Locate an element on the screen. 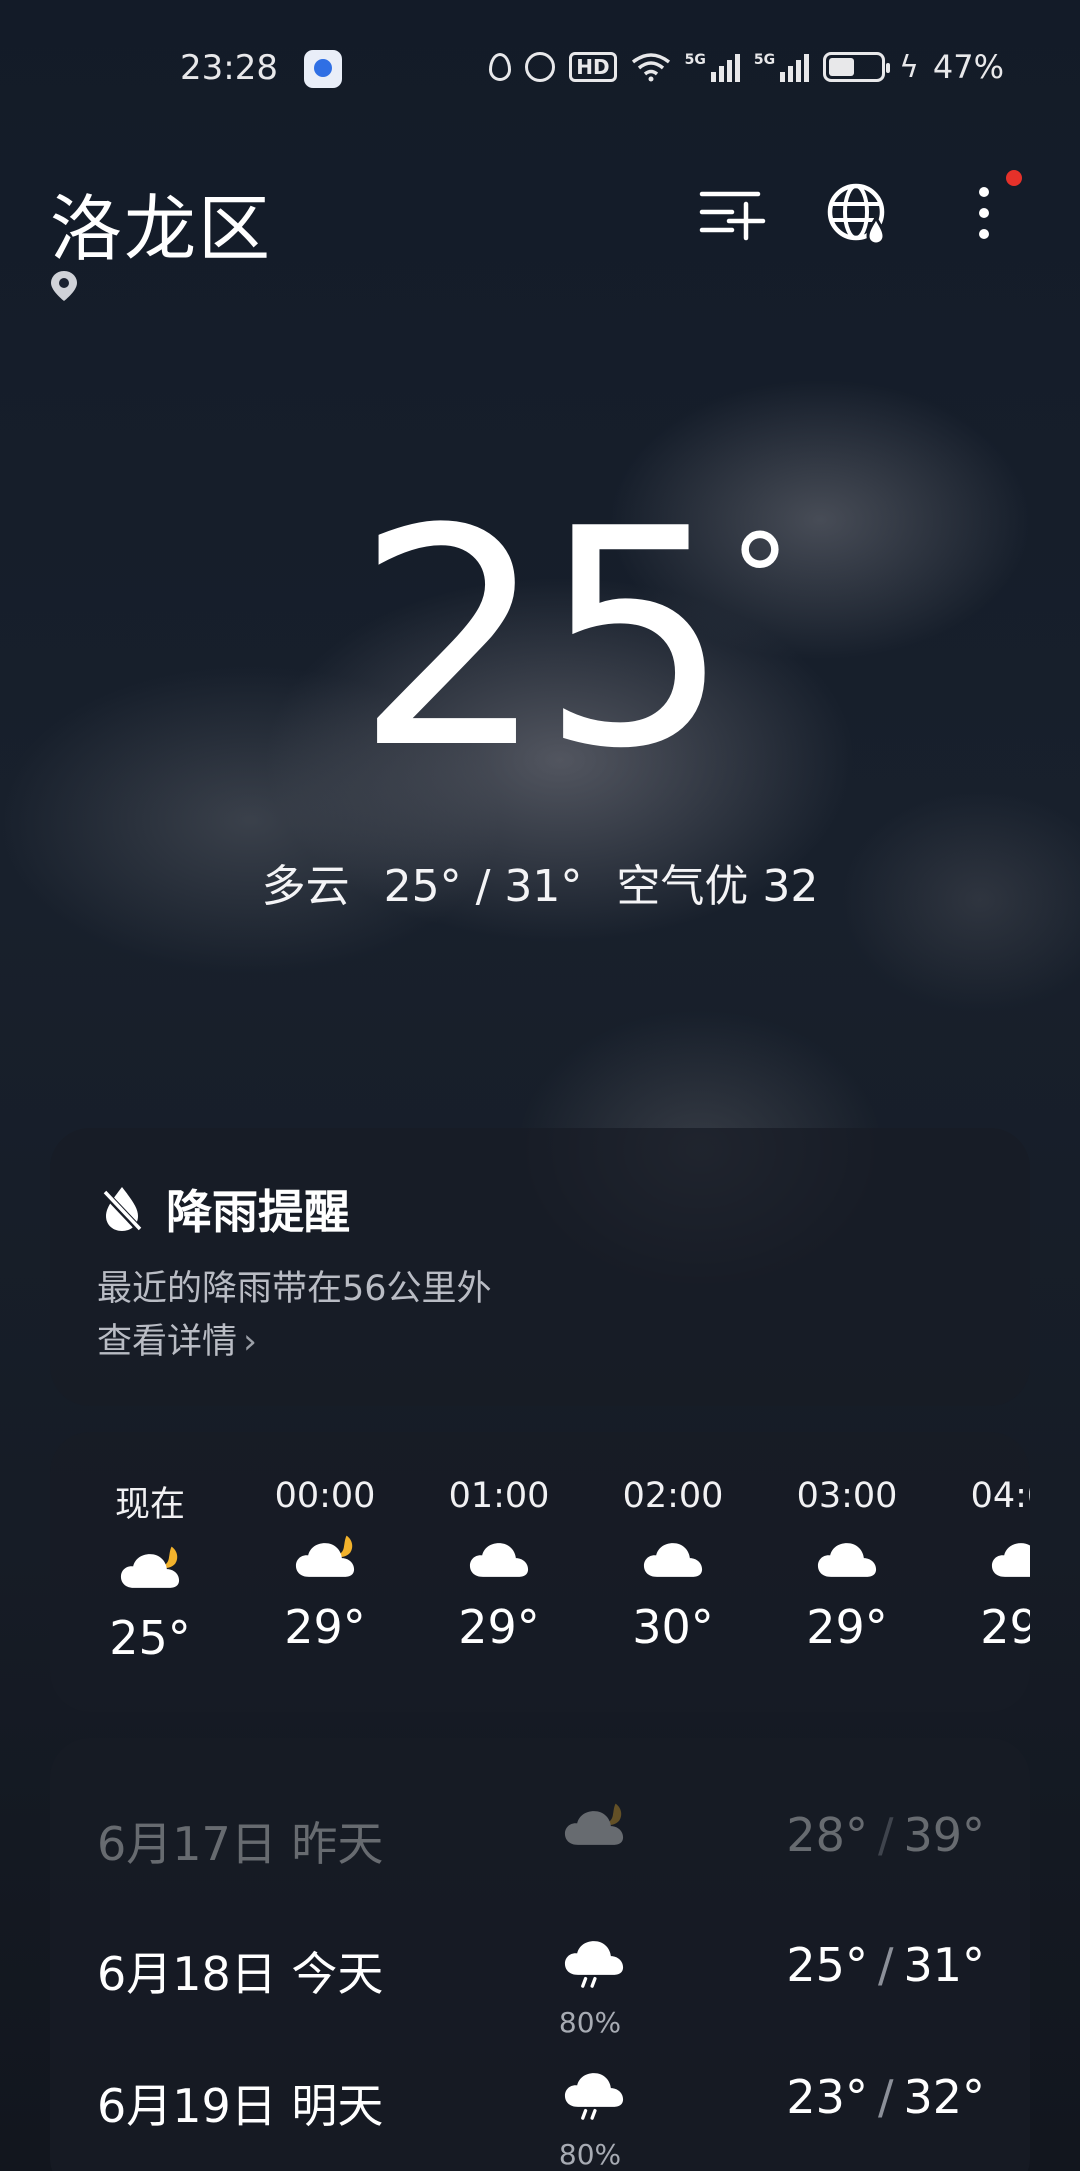  hourly-item: 01:00 29° is located at coordinates (499, 1565).